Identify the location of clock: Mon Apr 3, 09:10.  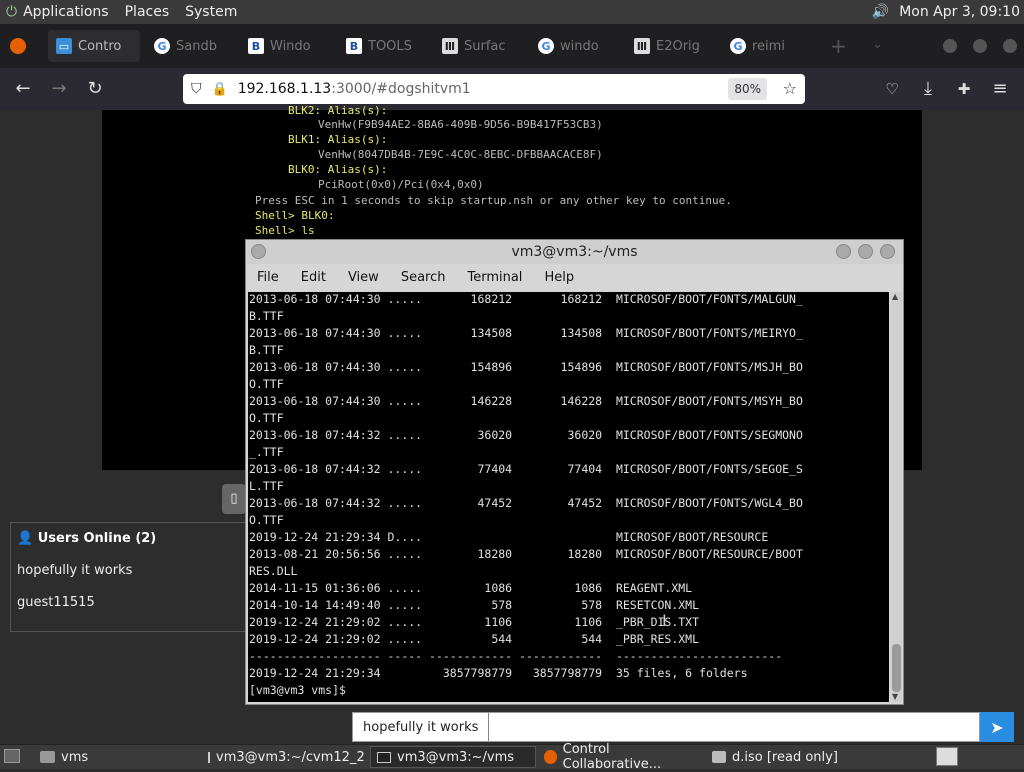
(959, 12).